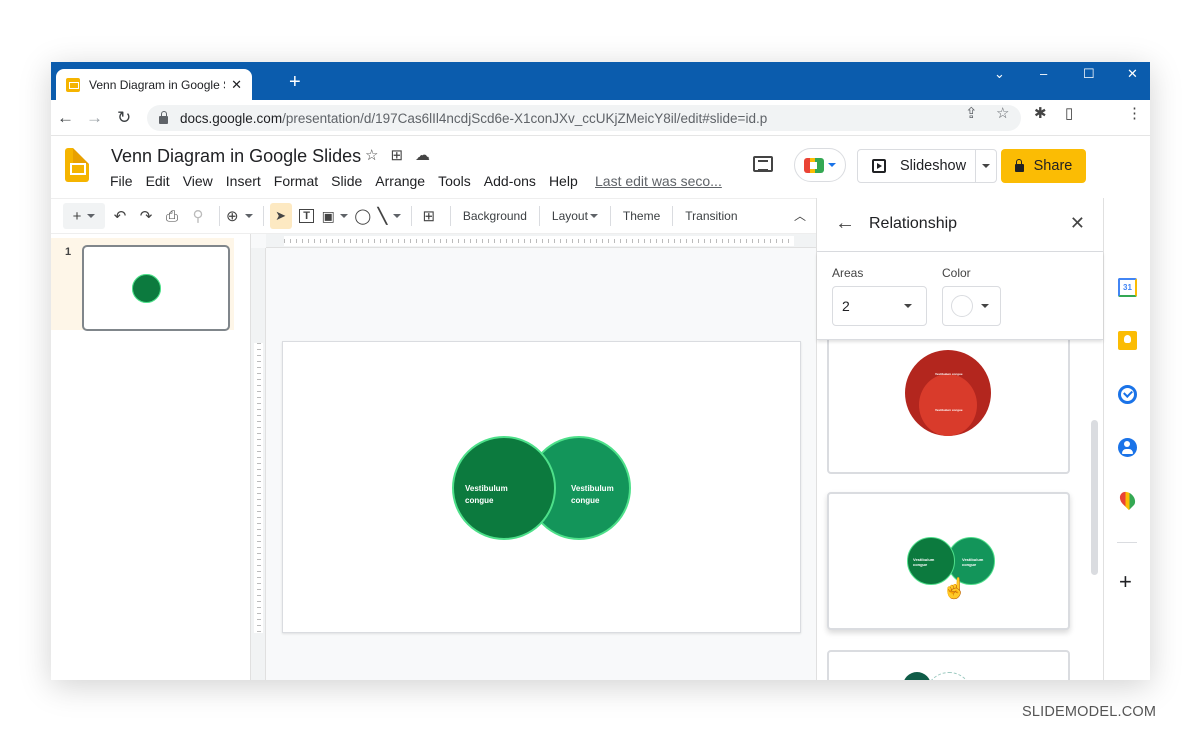 The width and height of the screenshot is (1200, 743). Describe the element at coordinates (346, 181) in the screenshot. I see `menu-slide: Slide` at that location.